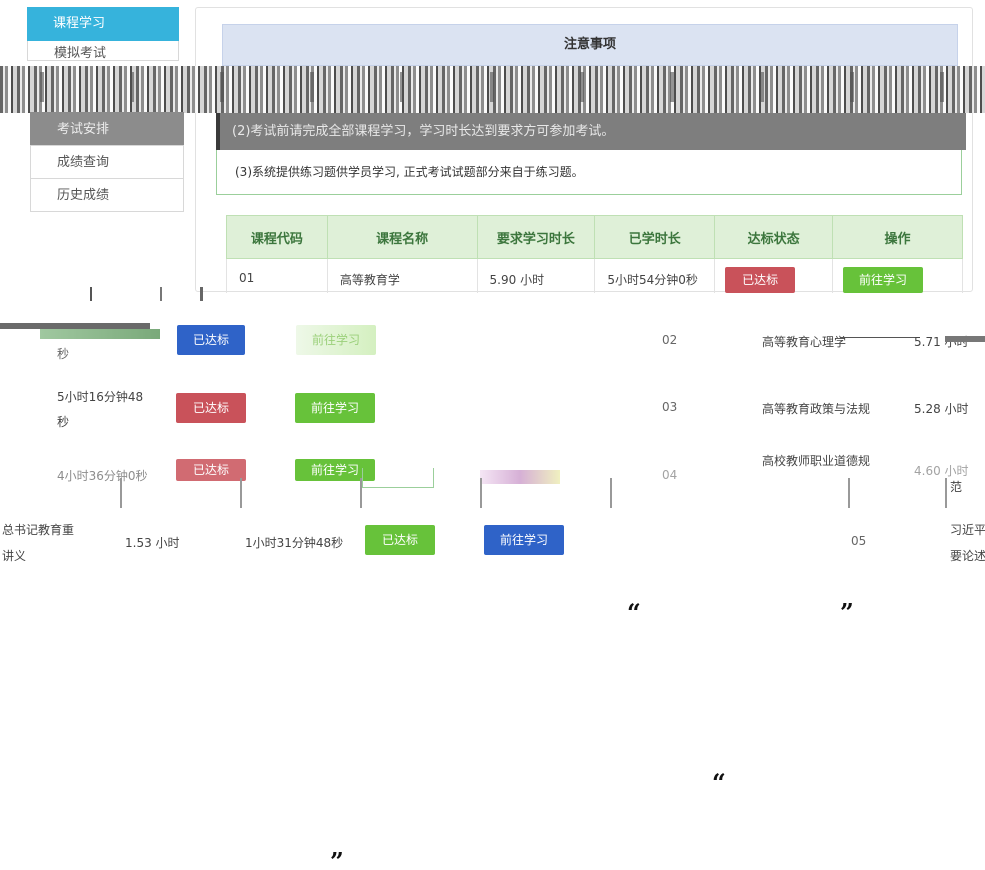 The image size is (985, 870). What do you see at coordinates (100, 397) in the screenshot?
I see `row-b-learned-line1: 5小时16分钟48` at bounding box center [100, 397].